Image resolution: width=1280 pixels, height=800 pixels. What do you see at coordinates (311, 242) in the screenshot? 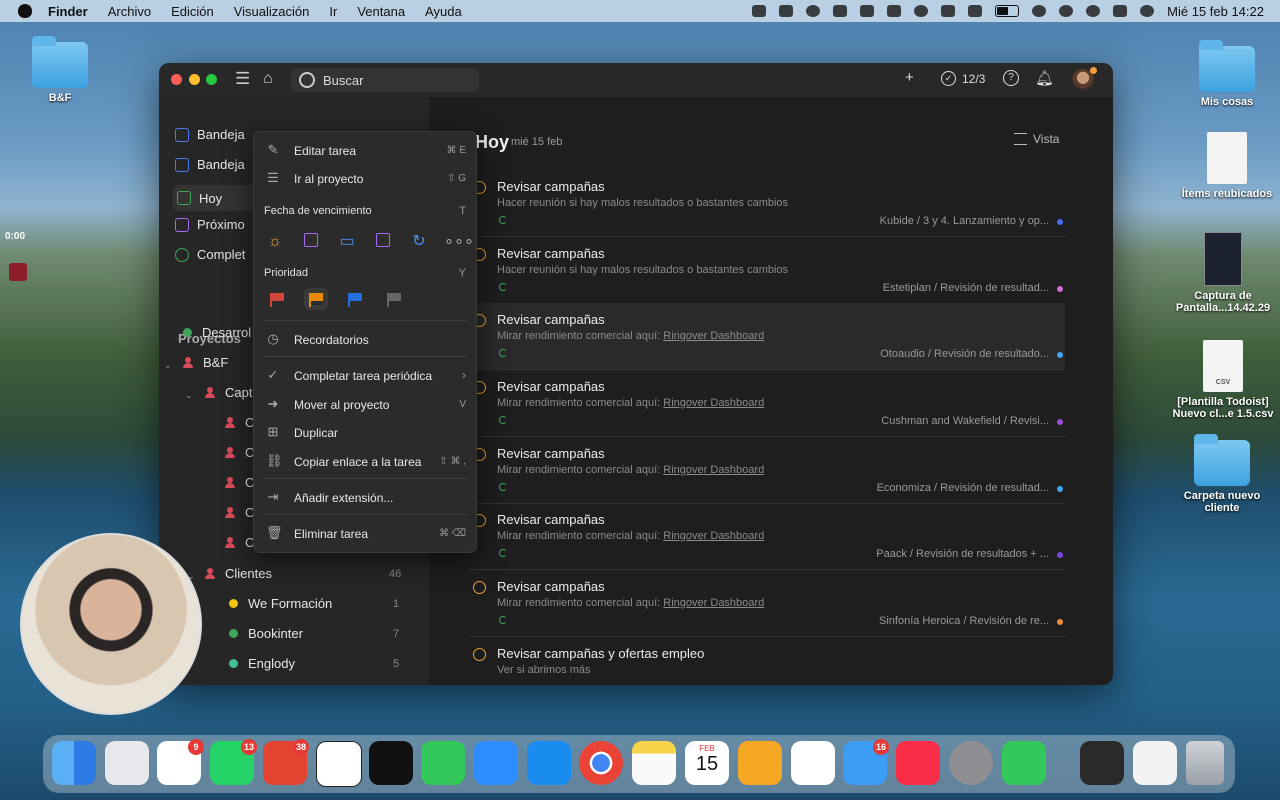
I see `tomorrow-icon` at bounding box center [311, 242].